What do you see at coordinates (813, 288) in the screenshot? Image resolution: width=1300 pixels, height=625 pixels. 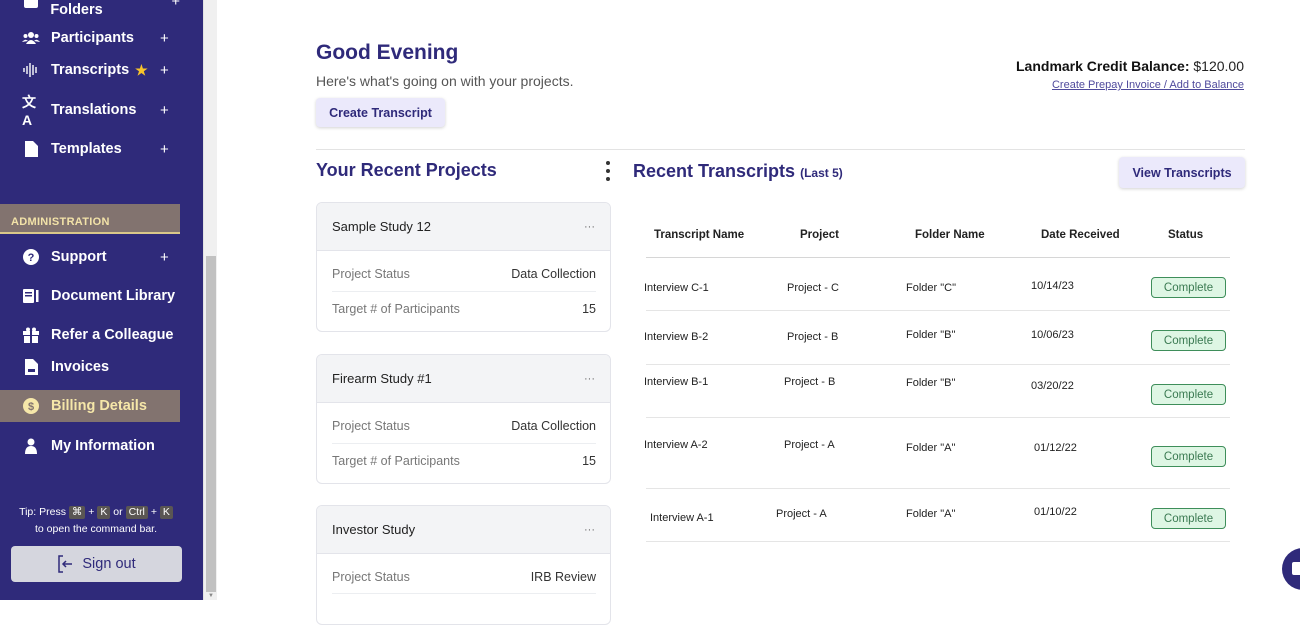 I see `transcript-project: Project - C` at bounding box center [813, 288].